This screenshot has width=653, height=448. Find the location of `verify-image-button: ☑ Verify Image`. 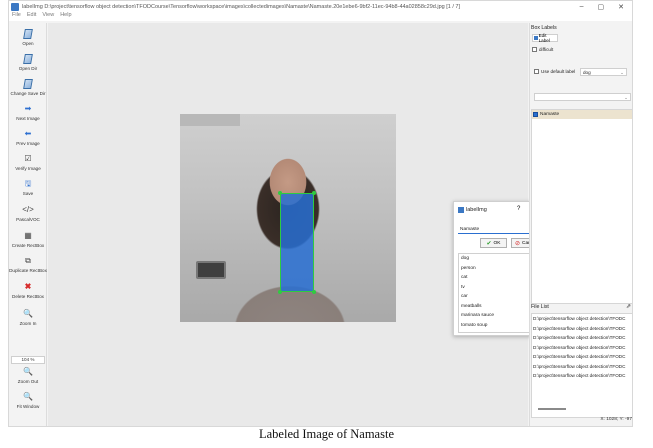

verify-image-button: ☑ Verify Image is located at coordinates (28, 162).